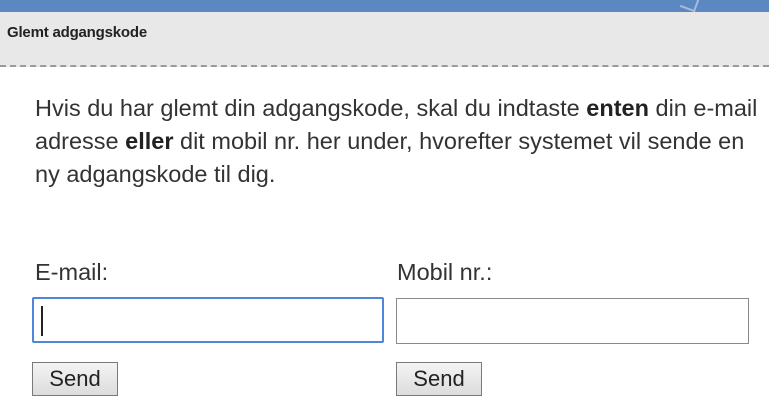  Describe the element at coordinates (72, 272) in the screenshot. I see `email-label: E-mail:` at that location.